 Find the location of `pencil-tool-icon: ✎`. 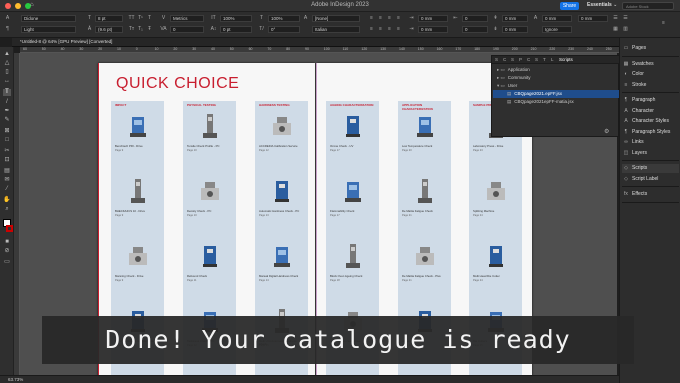

pencil-tool-icon: ✎ is located at coordinates (7, 120).